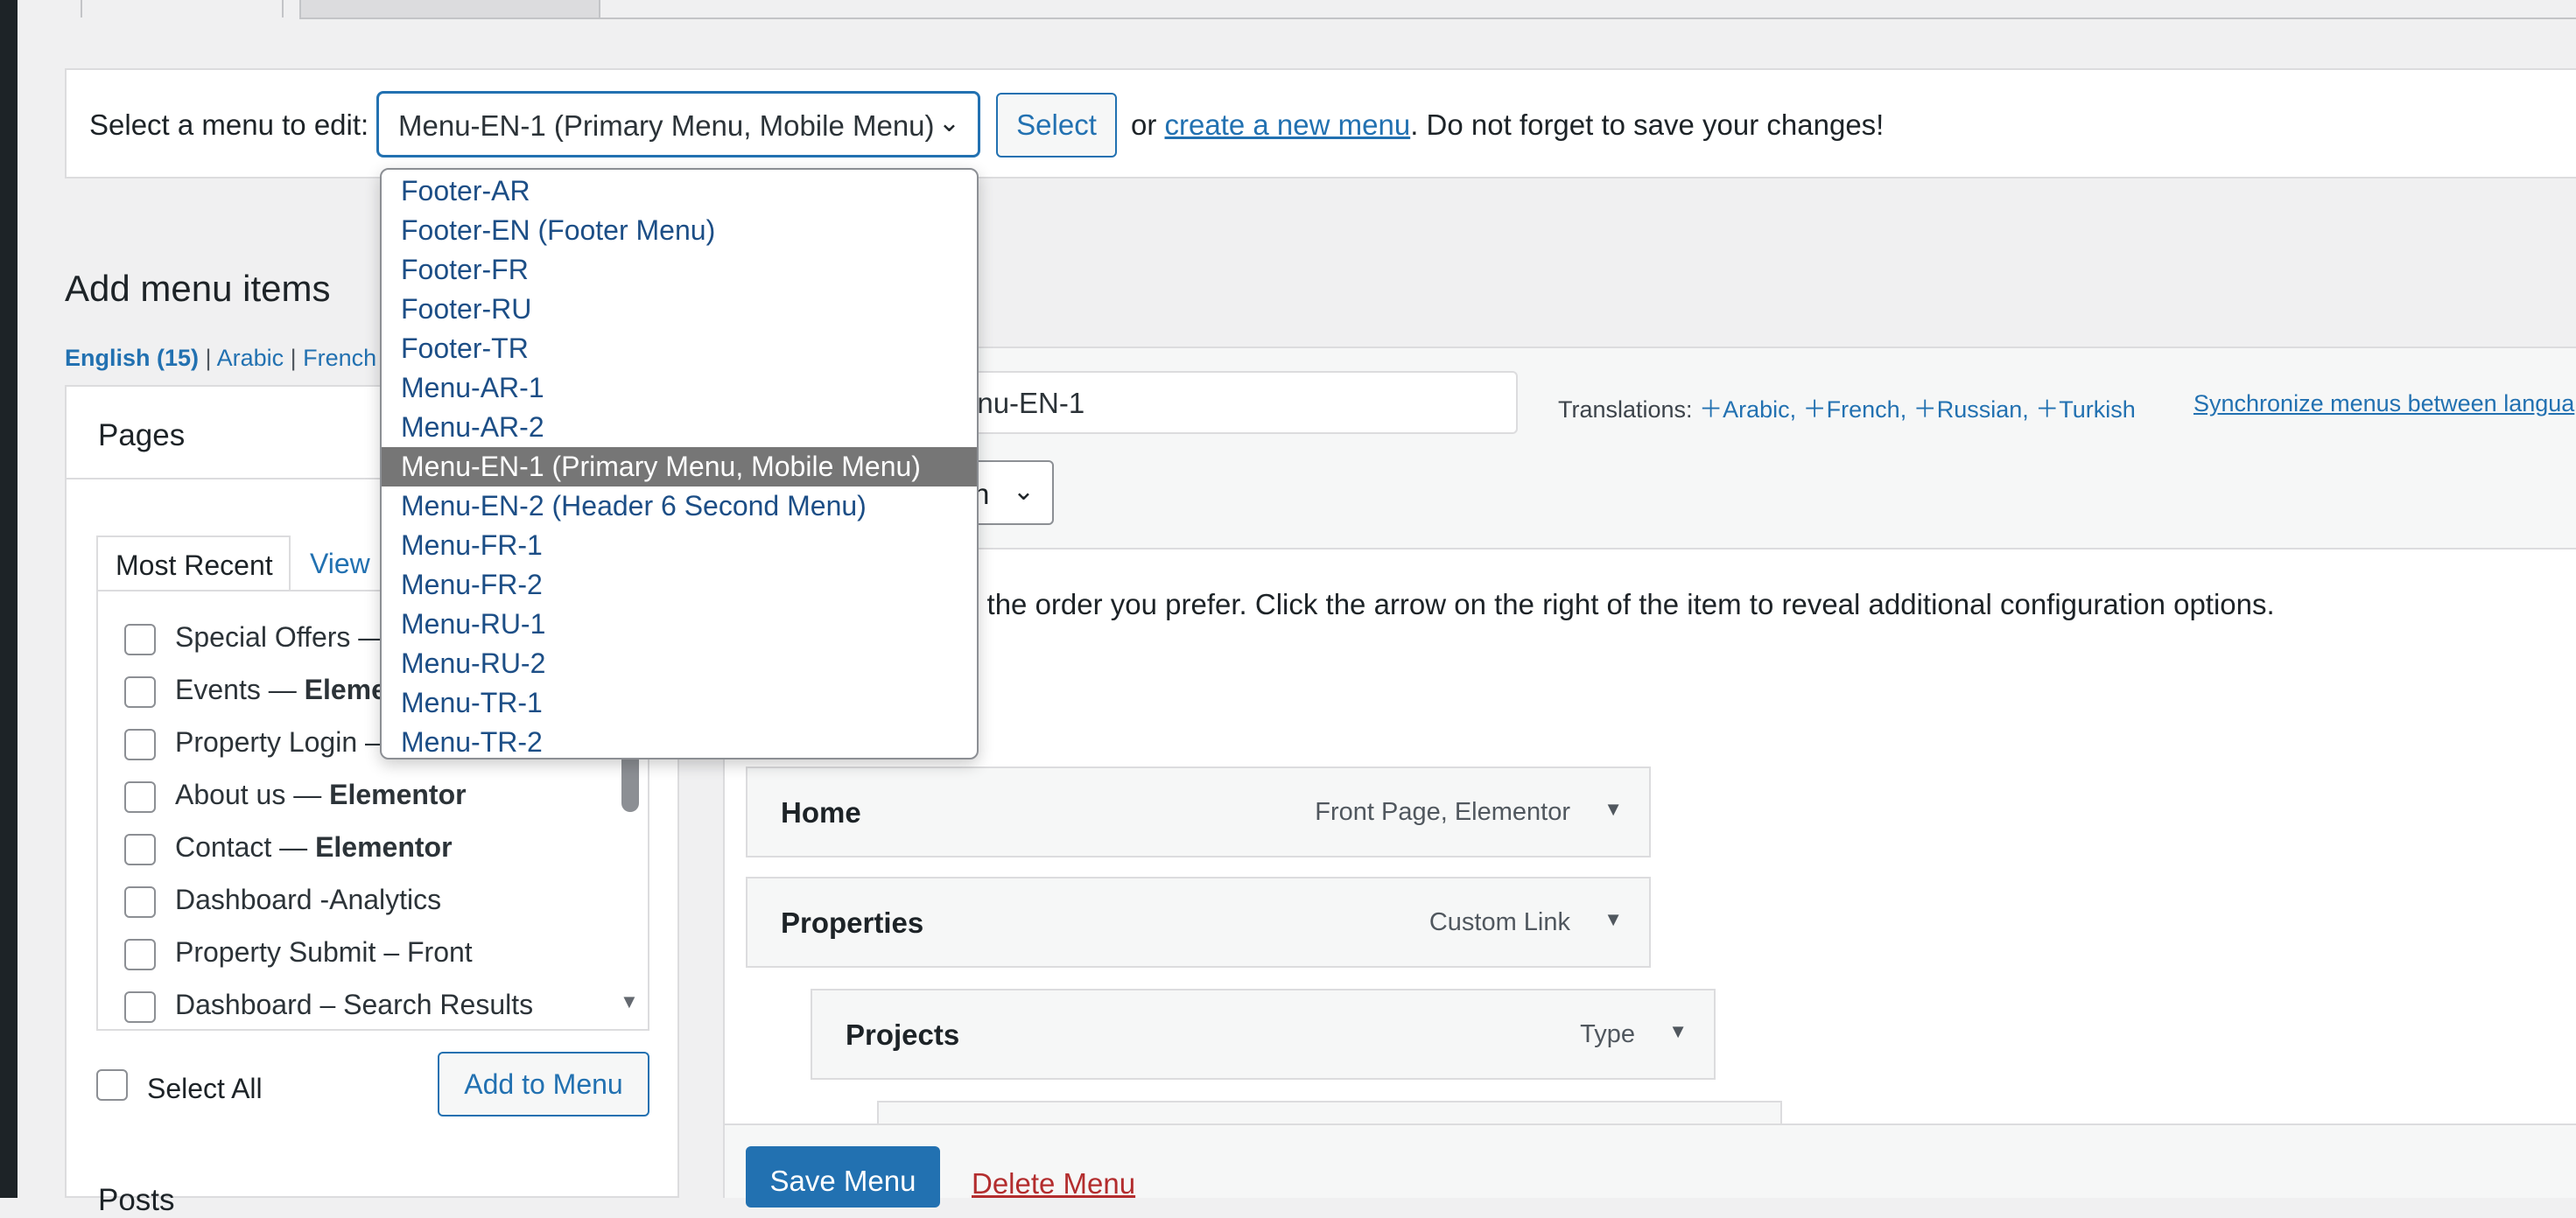 The image size is (2576, 1218). What do you see at coordinates (1288, 124) in the screenshot?
I see `create-new-menu-link: create a new menu` at bounding box center [1288, 124].